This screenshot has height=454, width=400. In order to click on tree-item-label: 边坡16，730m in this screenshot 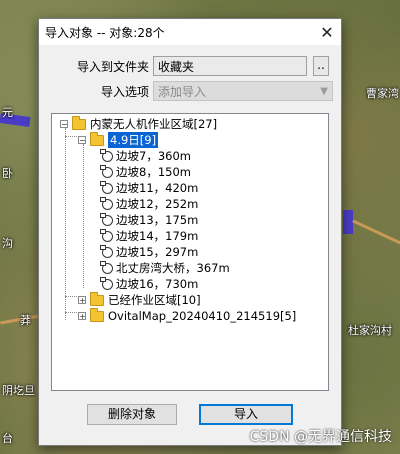, I will do `click(157, 284)`.